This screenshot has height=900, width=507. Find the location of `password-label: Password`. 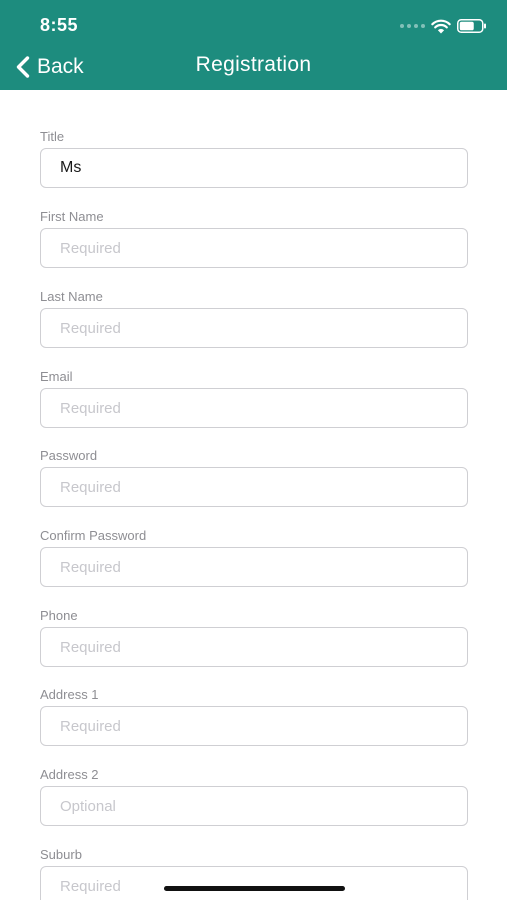

password-label: Password is located at coordinates (69, 455).